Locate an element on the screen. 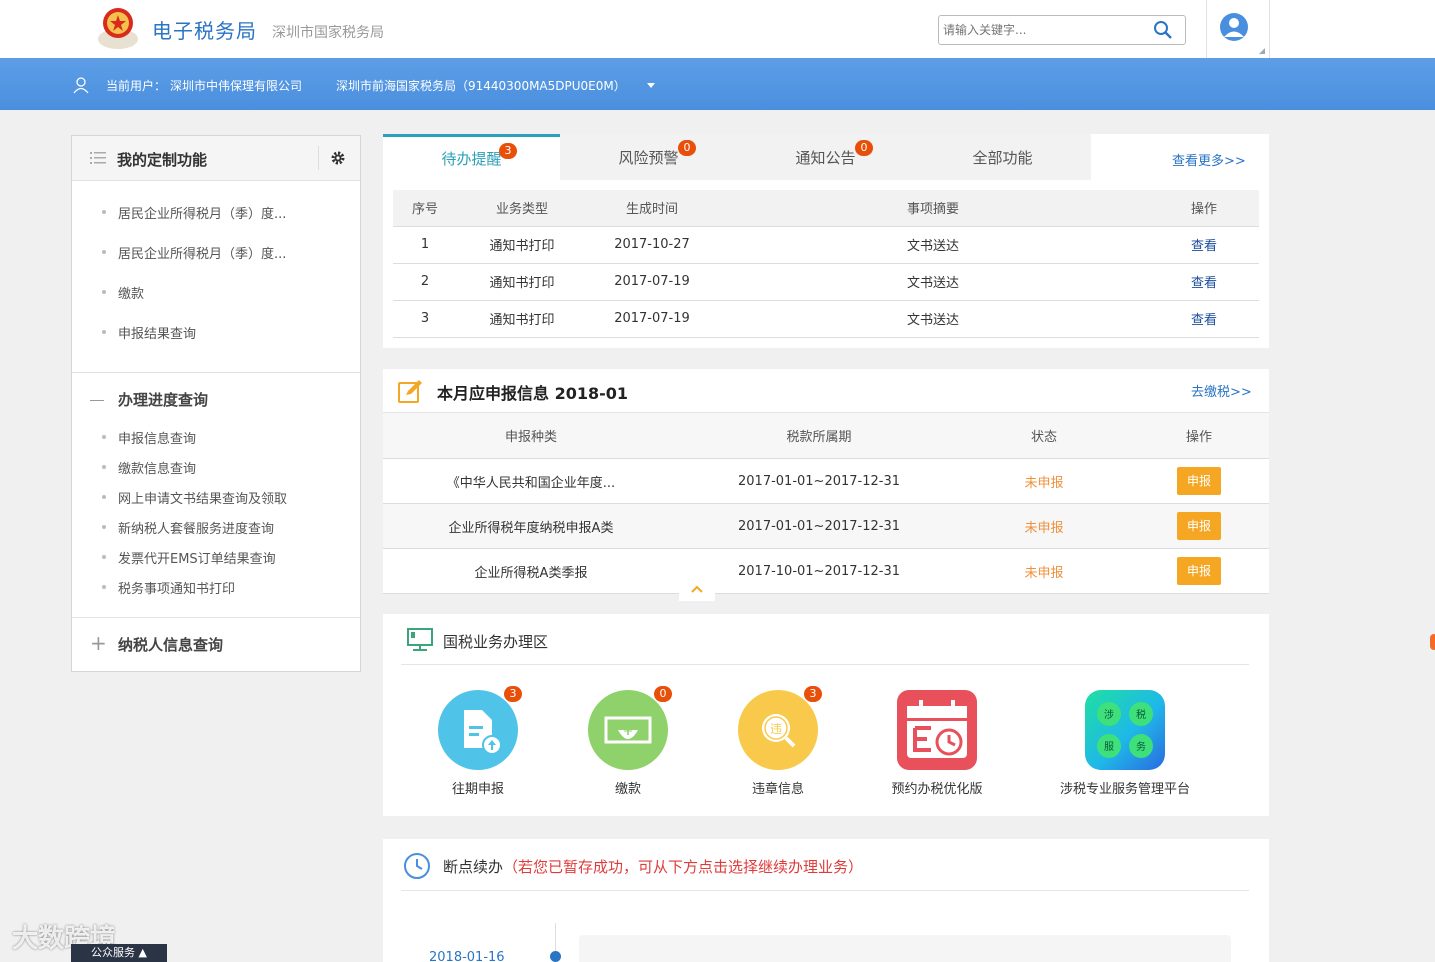 The width and height of the screenshot is (1435, 962). column-header: 生成时间 is located at coordinates (652, 208).